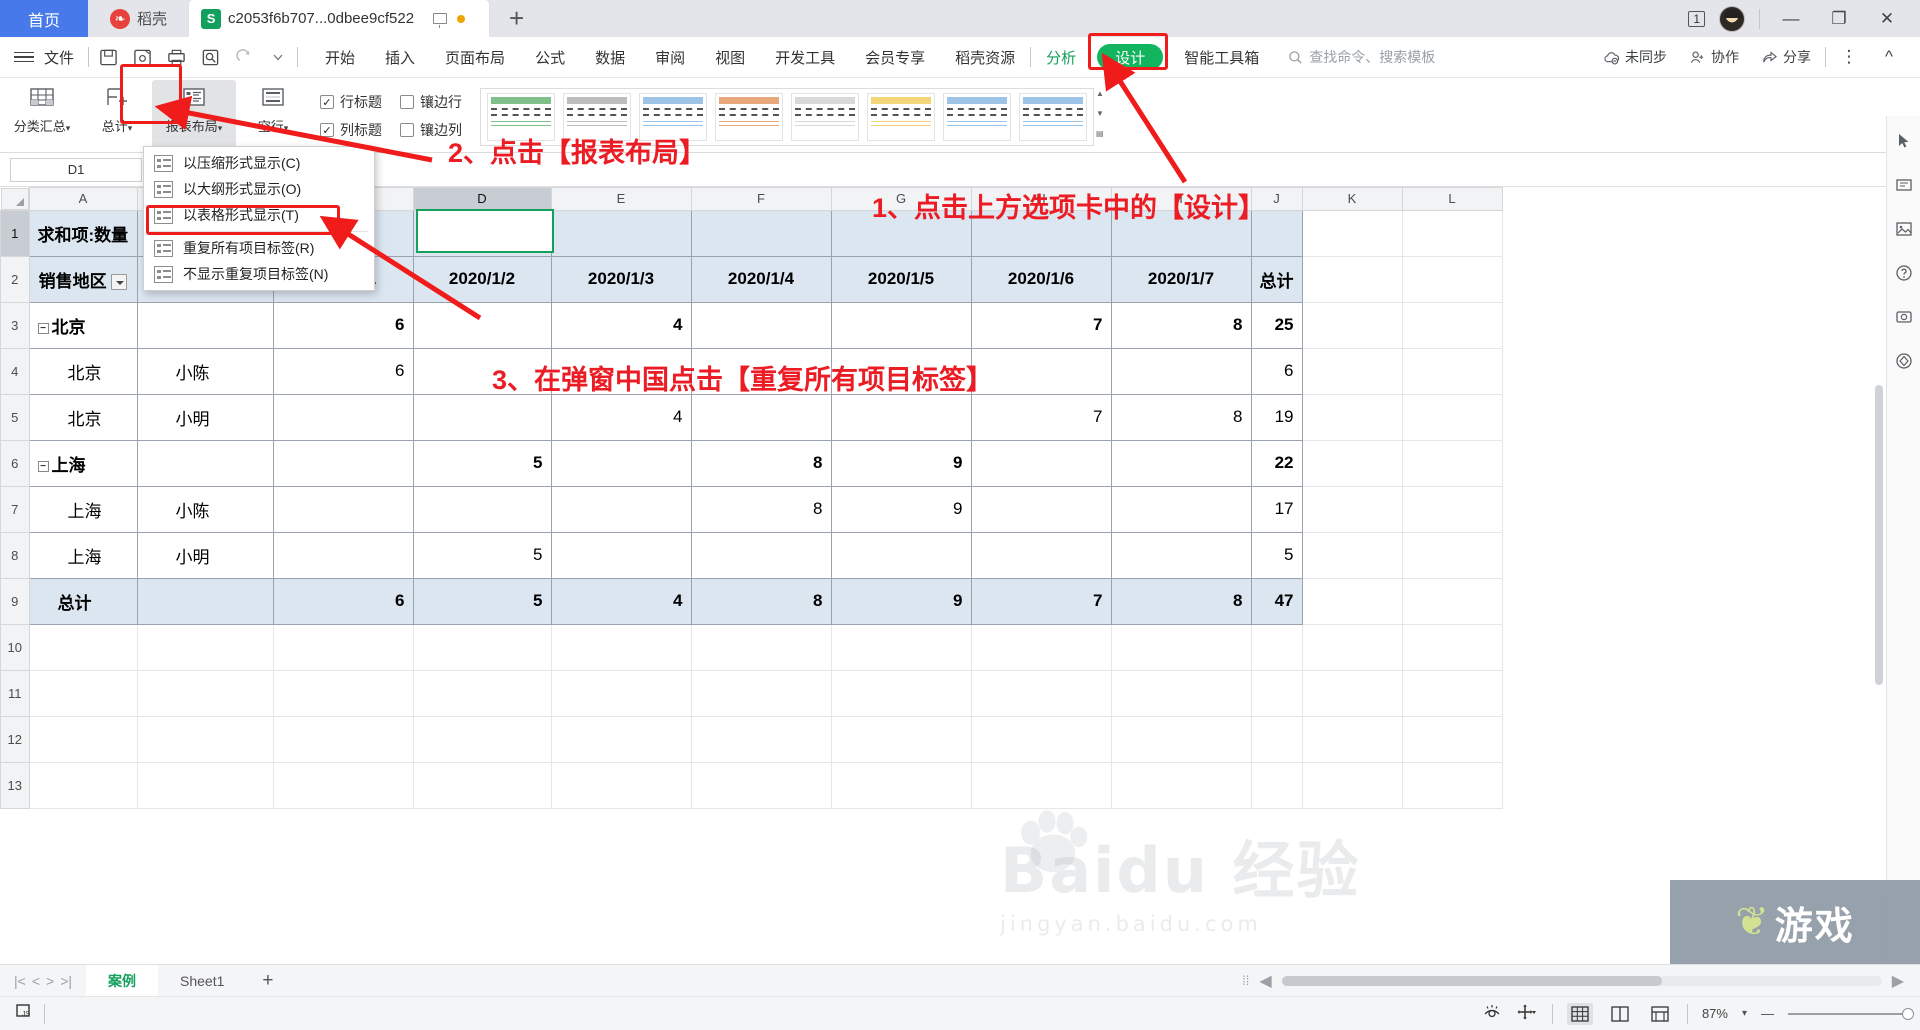  I want to click on gallery-scroll-arrows: ▲ ▼ ▤, so click(1100, 114).